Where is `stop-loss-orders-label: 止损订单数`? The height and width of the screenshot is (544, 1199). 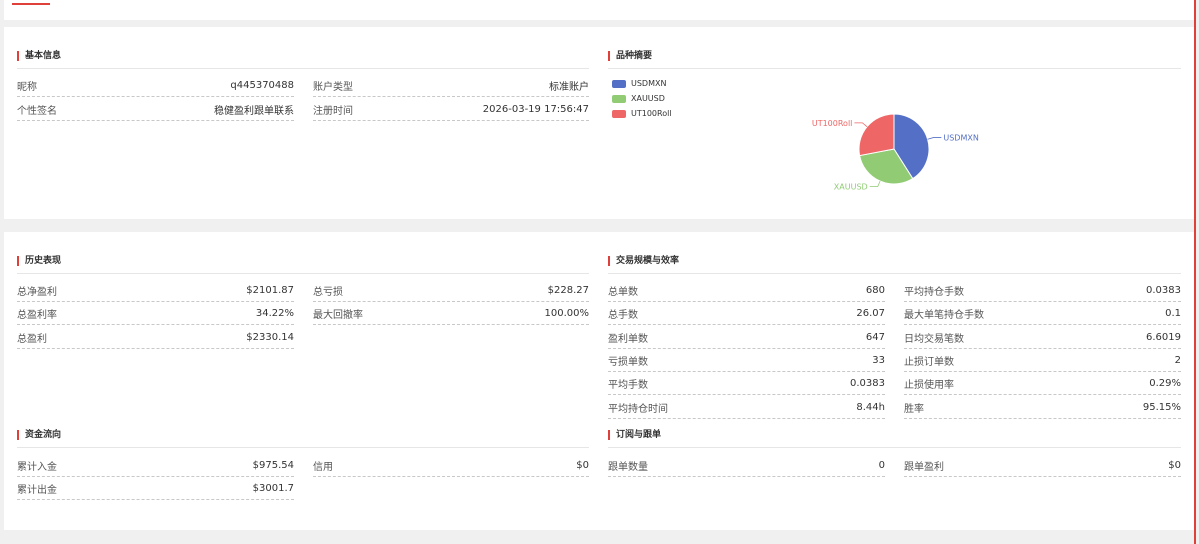 stop-loss-orders-label: 止损订单数 is located at coordinates (929, 362).